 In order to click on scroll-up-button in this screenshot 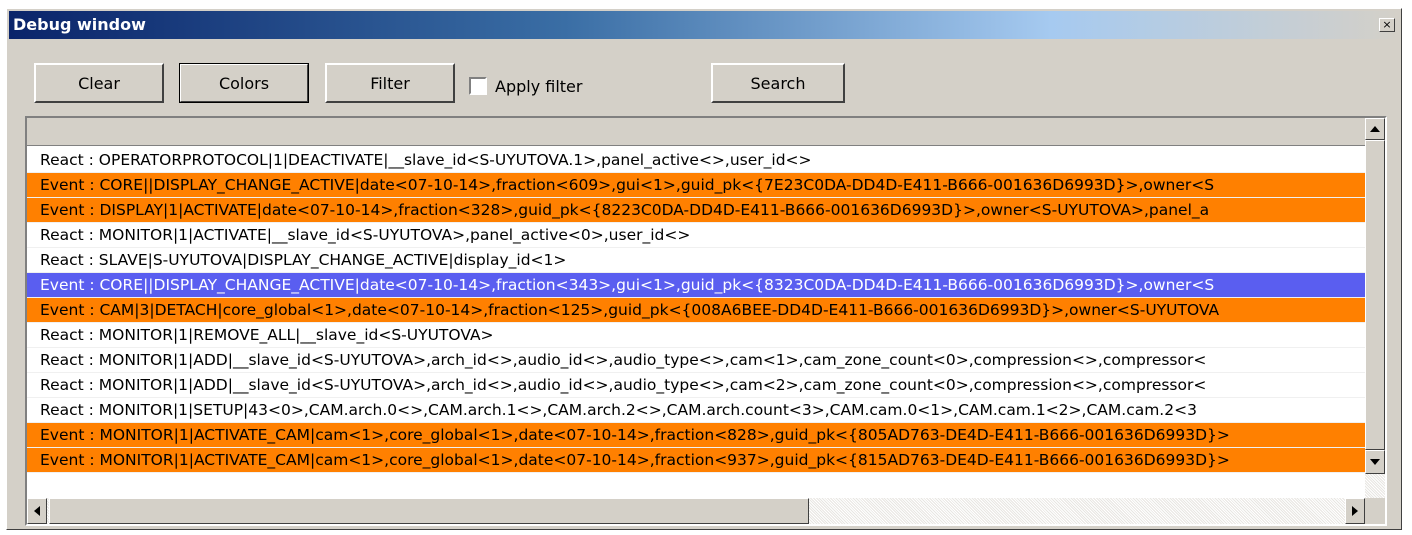, I will do `click(1375, 129)`.